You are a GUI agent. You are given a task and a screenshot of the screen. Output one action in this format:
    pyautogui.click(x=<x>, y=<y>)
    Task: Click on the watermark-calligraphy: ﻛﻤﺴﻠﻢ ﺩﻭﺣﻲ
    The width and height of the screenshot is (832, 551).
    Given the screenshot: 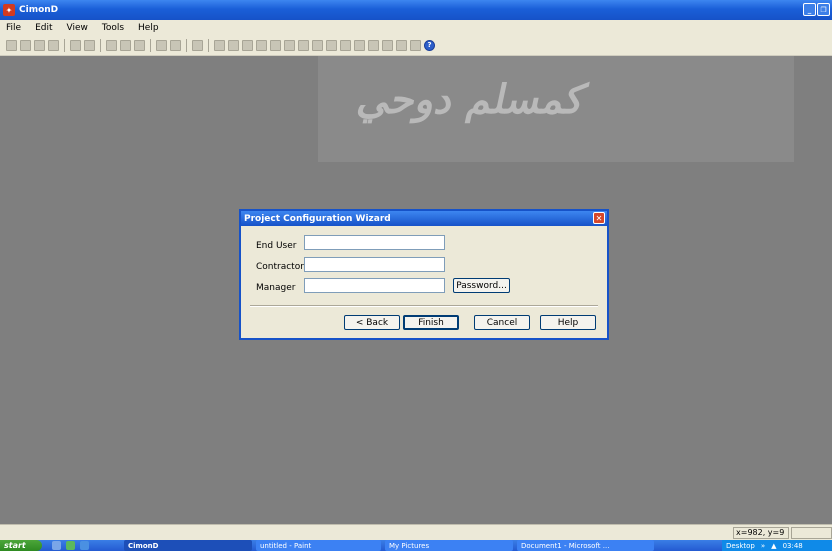 What is the action you would take?
    pyautogui.click(x=472, y=99)
    